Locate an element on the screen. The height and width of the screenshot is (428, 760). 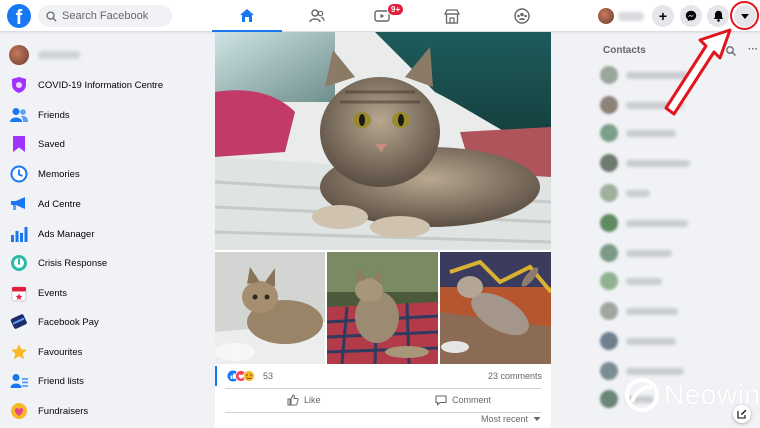
search-input is located at coordinates (112, 16).